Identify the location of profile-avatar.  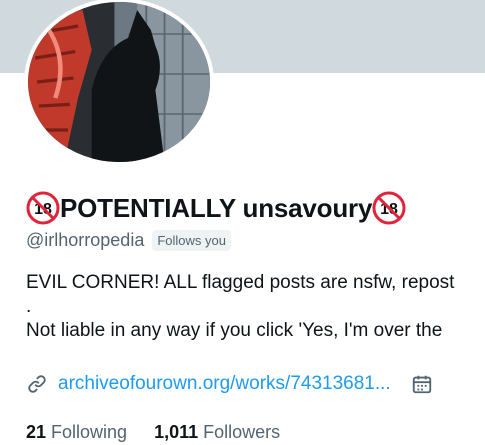
(119, 83).